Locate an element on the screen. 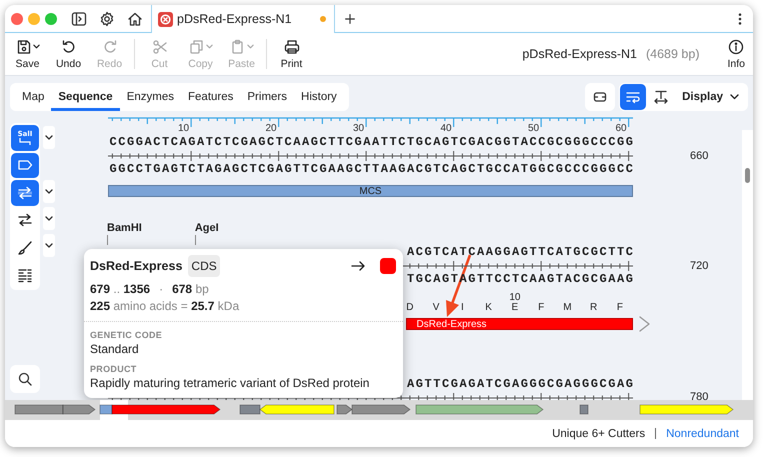 This screenshot has height=457, width=764. wrap-button is located at coordinates (633, 97).